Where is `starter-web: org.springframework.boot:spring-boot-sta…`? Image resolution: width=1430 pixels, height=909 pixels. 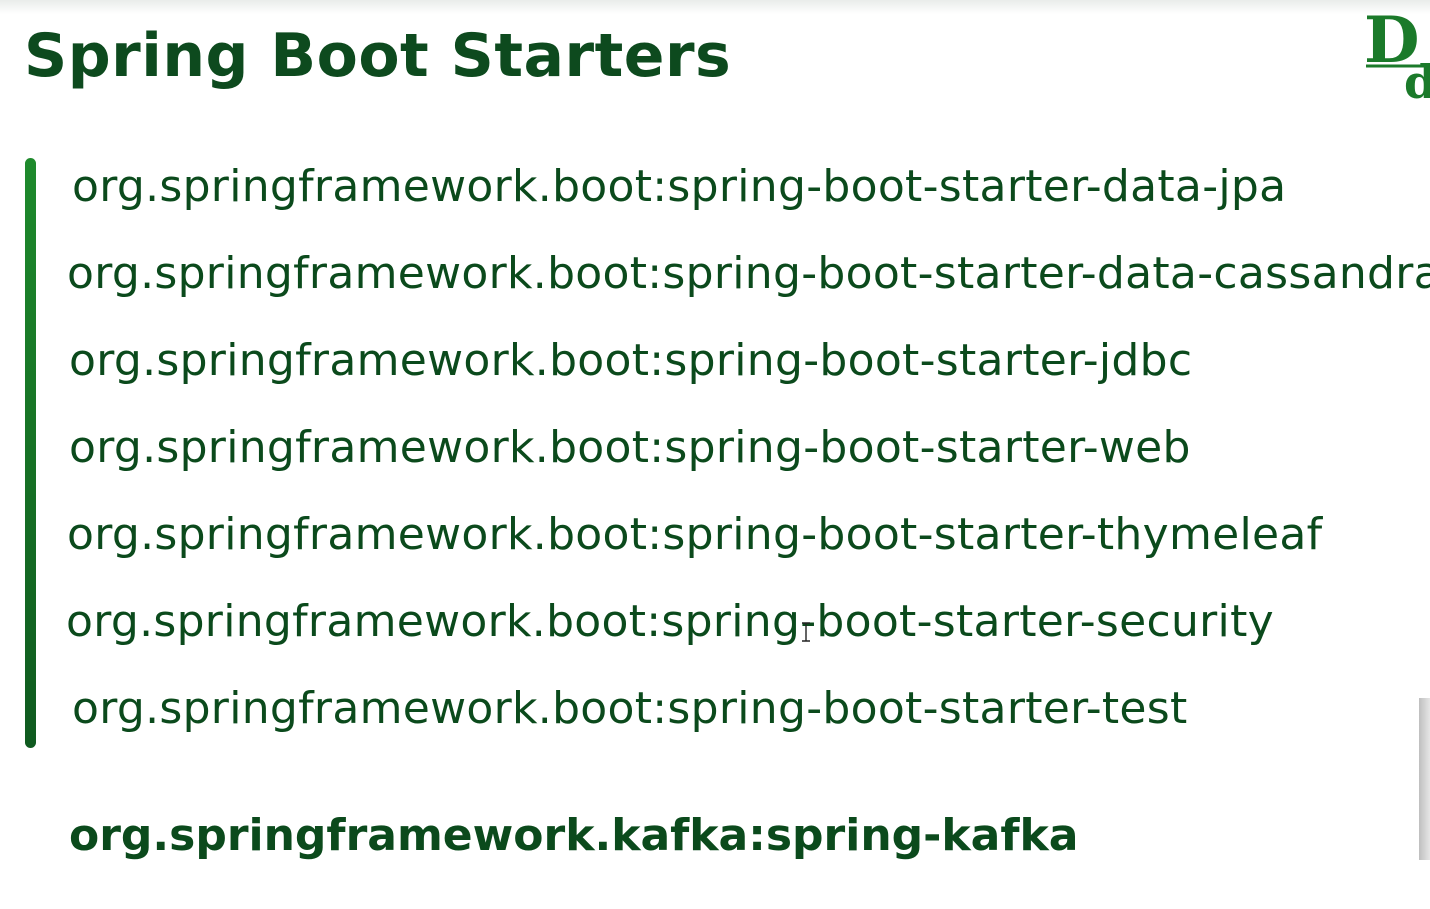 starter-web: org.springframework.boot:spring-boot-sta… is located at coordinates (630, 447).